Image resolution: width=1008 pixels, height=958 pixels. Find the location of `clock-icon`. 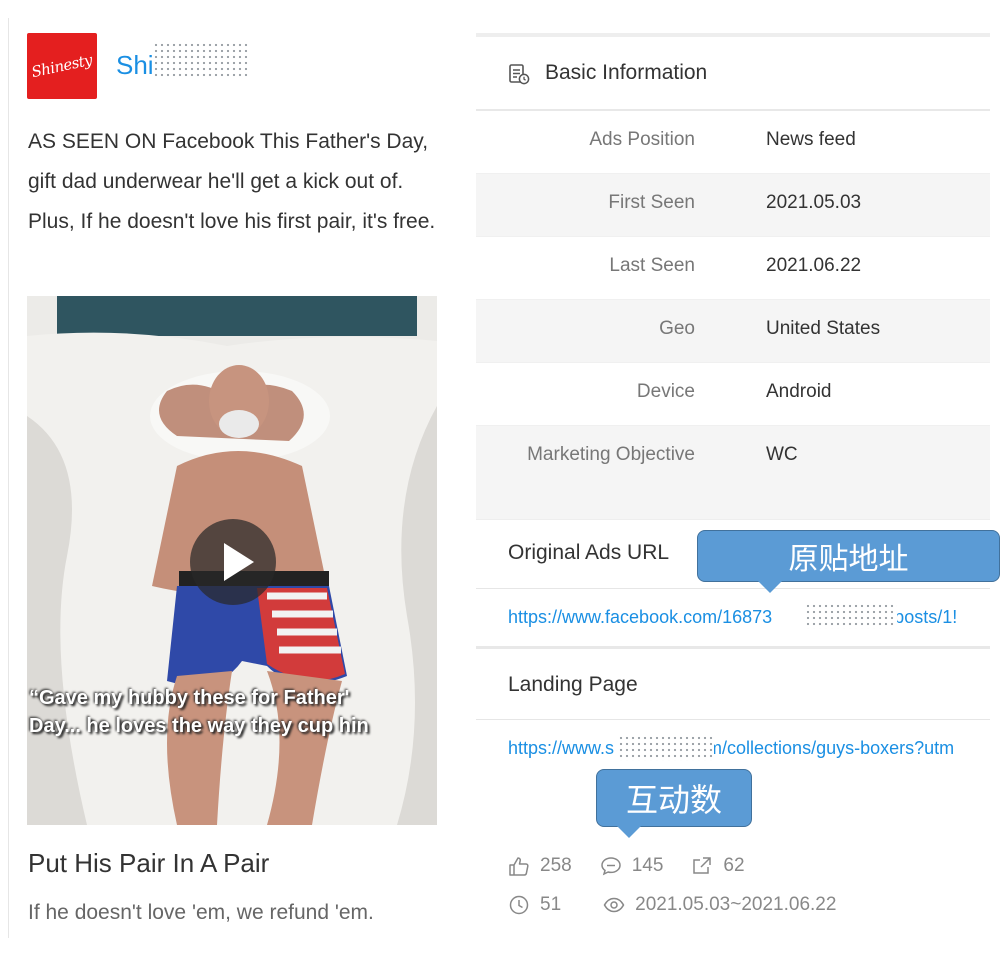

clock-icon is located at coordinates (519, 905).